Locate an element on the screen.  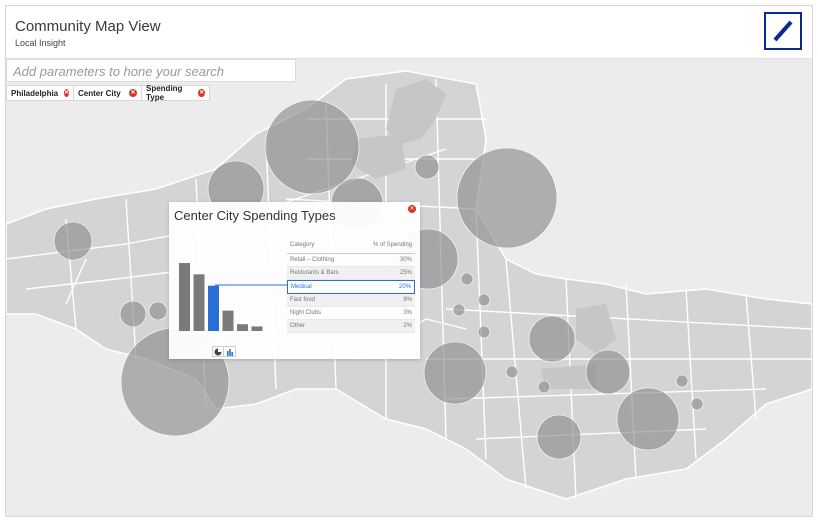
row-percent: 30% is located at coordinates (405, 260).